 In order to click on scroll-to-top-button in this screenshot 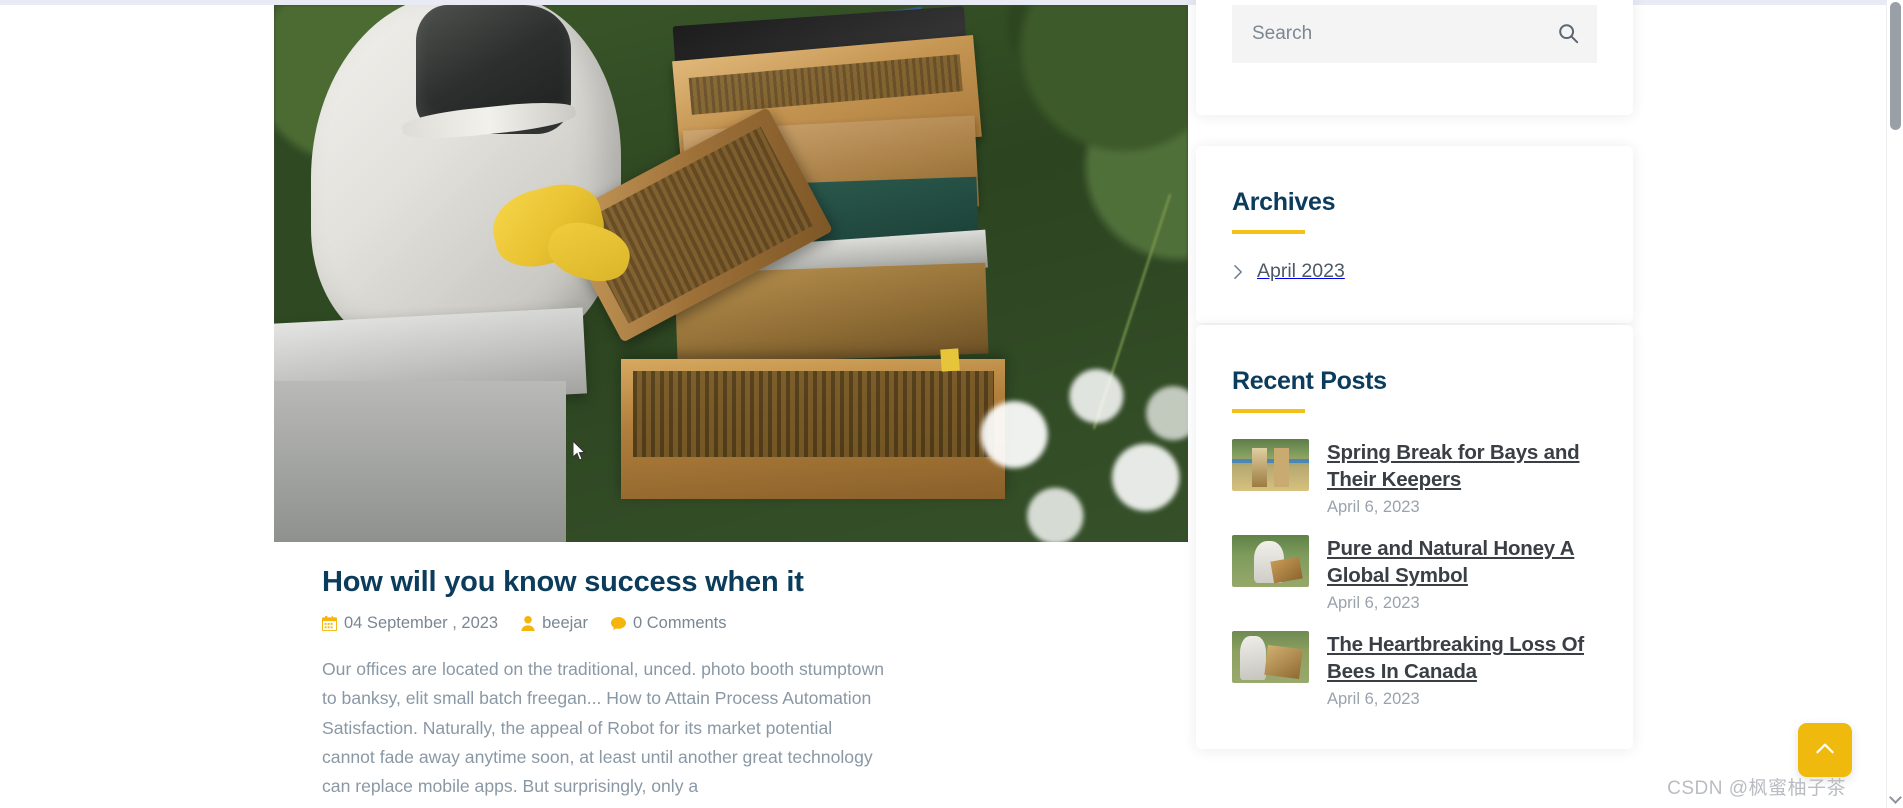, I will do `click(1825, 750)`.